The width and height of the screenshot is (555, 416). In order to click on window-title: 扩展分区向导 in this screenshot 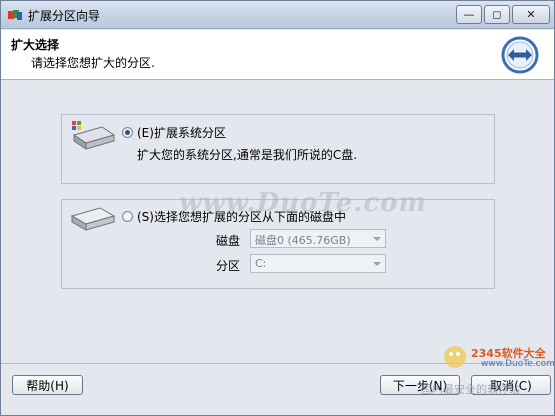, I will do `click(64, 16)`.